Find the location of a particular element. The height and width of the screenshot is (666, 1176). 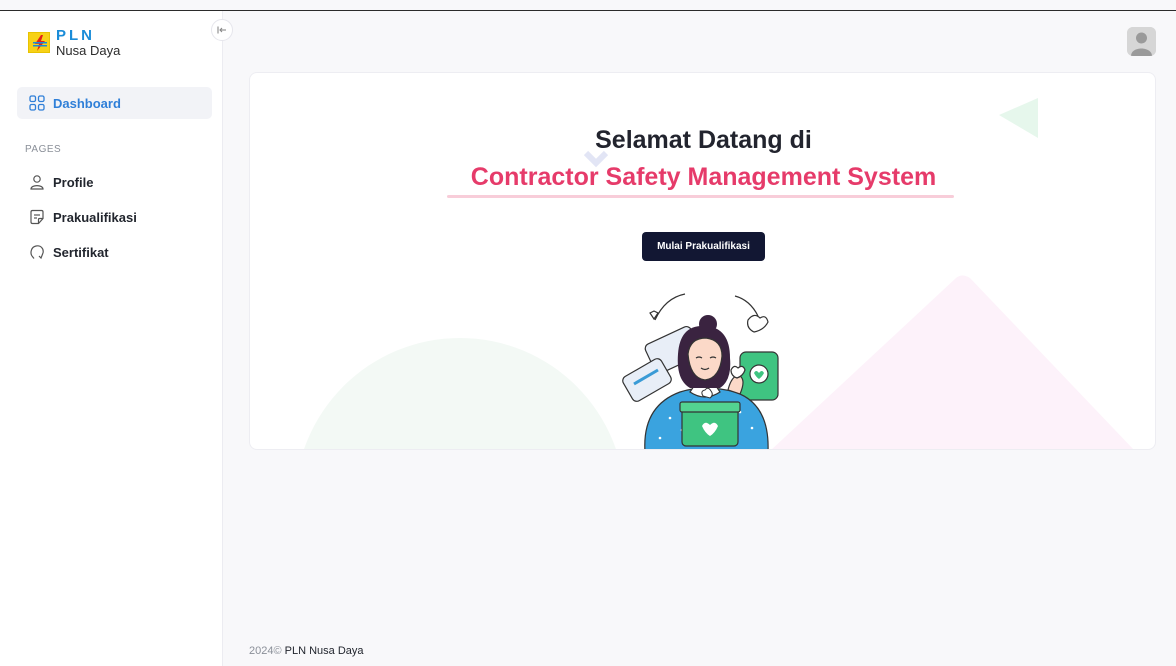

sidebar-item-dashboard: Dashboard is located at coordinates (114, 103).